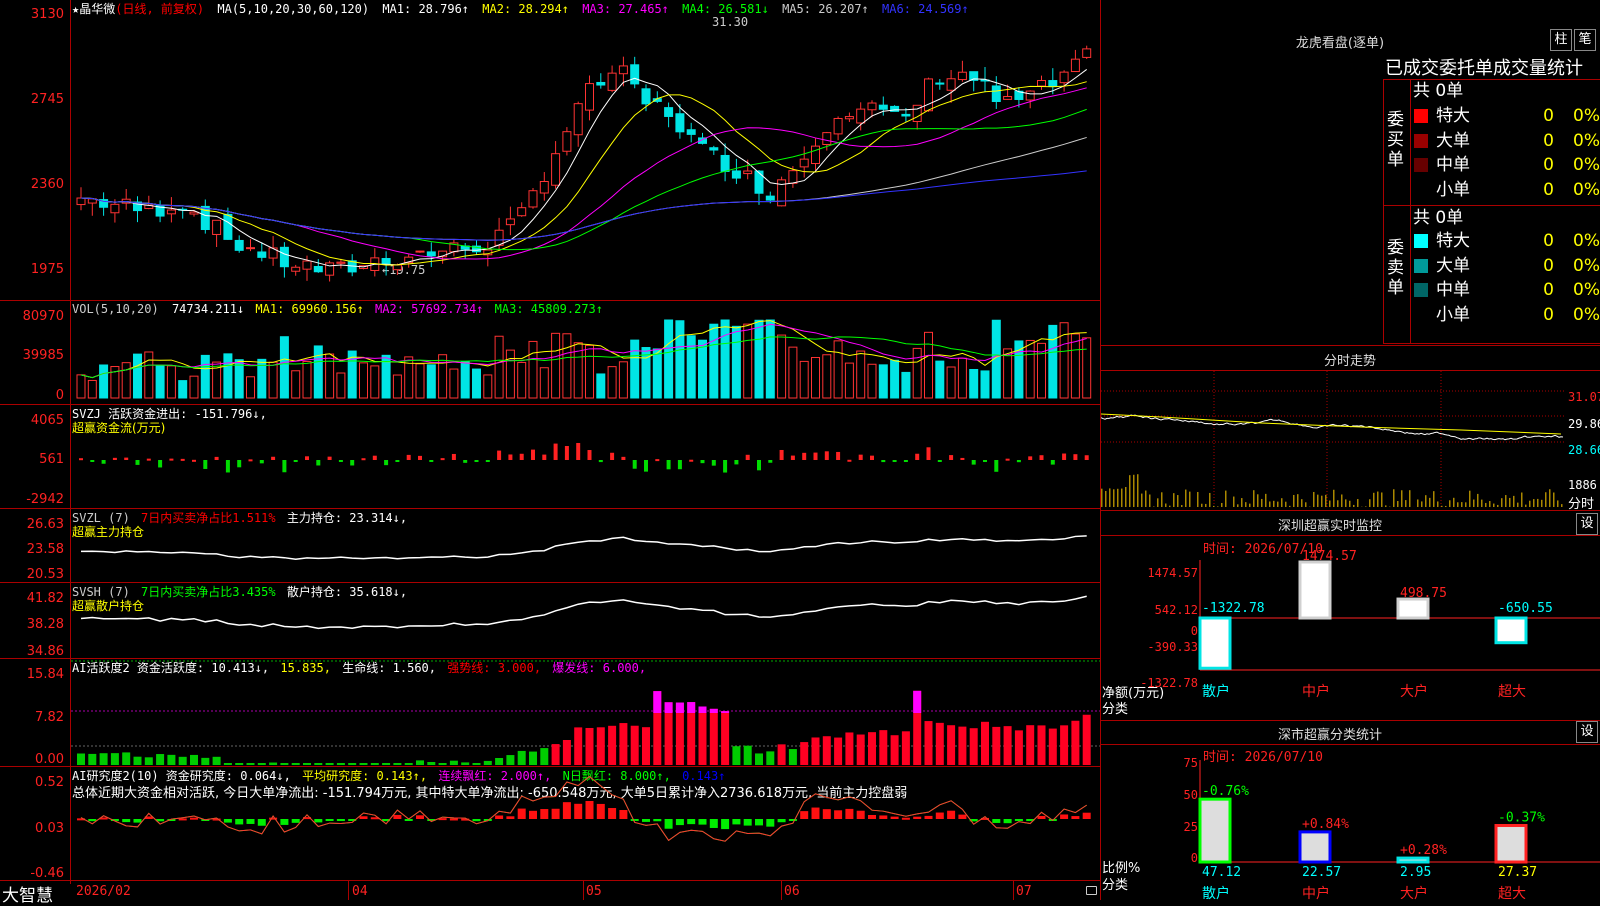 The height and width of the screenshot is (906, 1600). I want to click on intraday-title: 分时走势, so click(1350, 359).